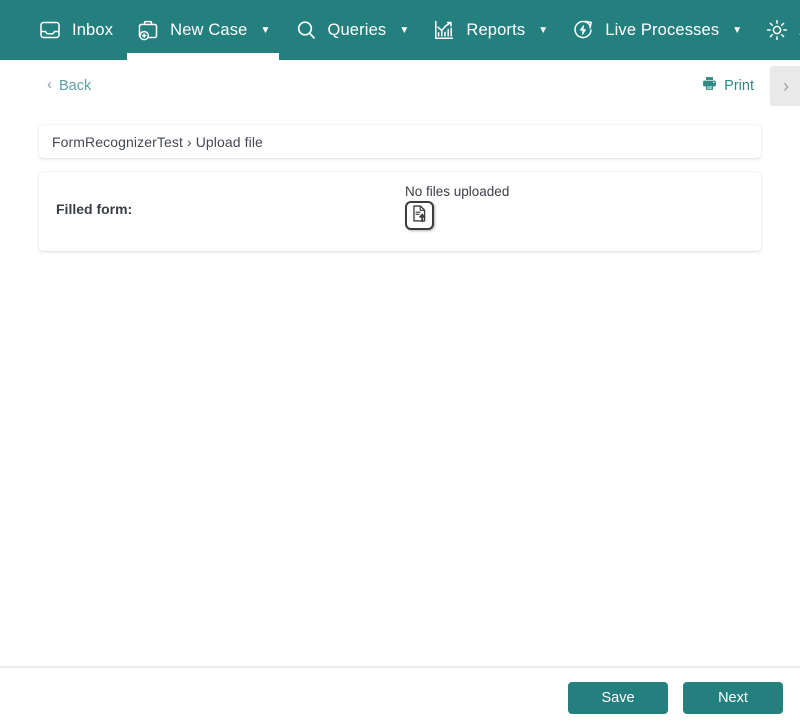 This screenshot has width=800, height=727. I want to click on upload-file-button, so click(419, 215).